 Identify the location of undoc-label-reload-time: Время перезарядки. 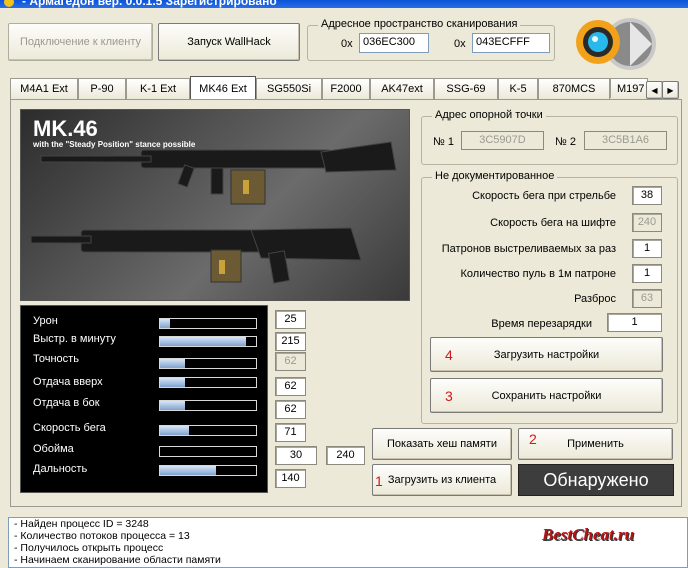
(541, 324).